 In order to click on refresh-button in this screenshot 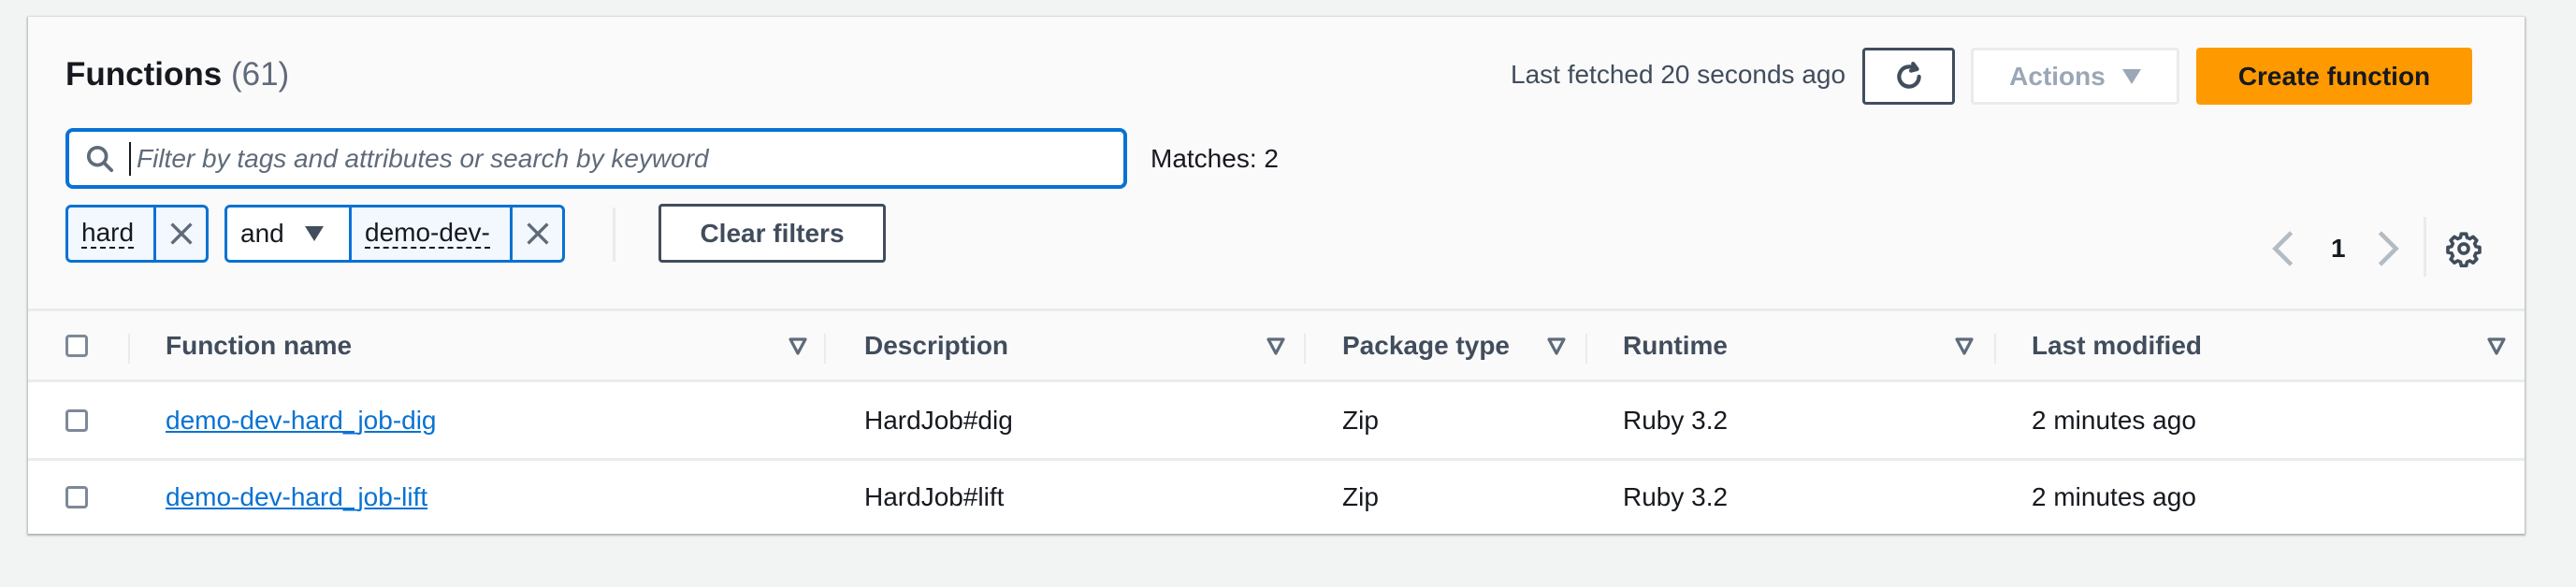, I will do `click(1909, 76)`.